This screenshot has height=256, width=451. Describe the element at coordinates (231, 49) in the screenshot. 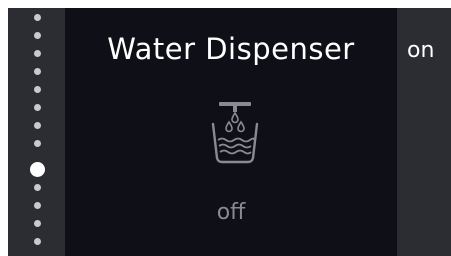

I see `panel-title: Water Dispenser` at that location.